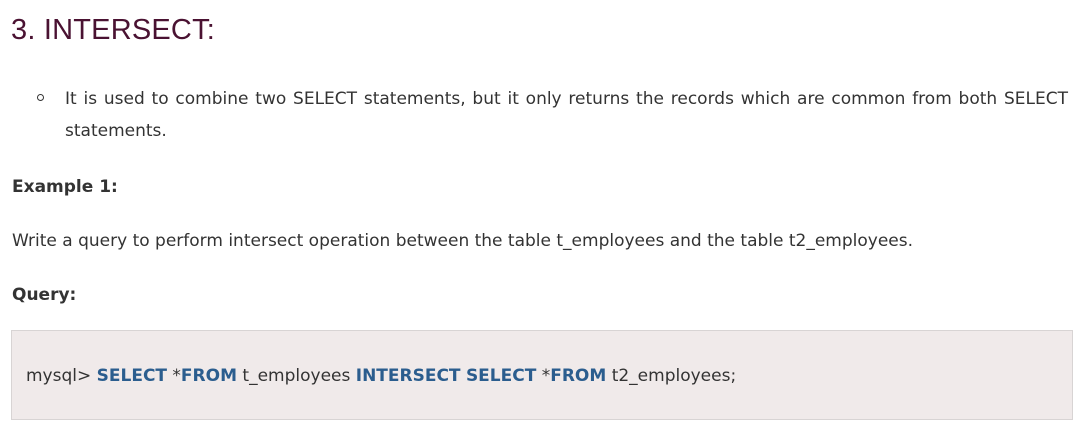  I want to click on section-heading: 3. INTERSECT:, so click(113, 30).